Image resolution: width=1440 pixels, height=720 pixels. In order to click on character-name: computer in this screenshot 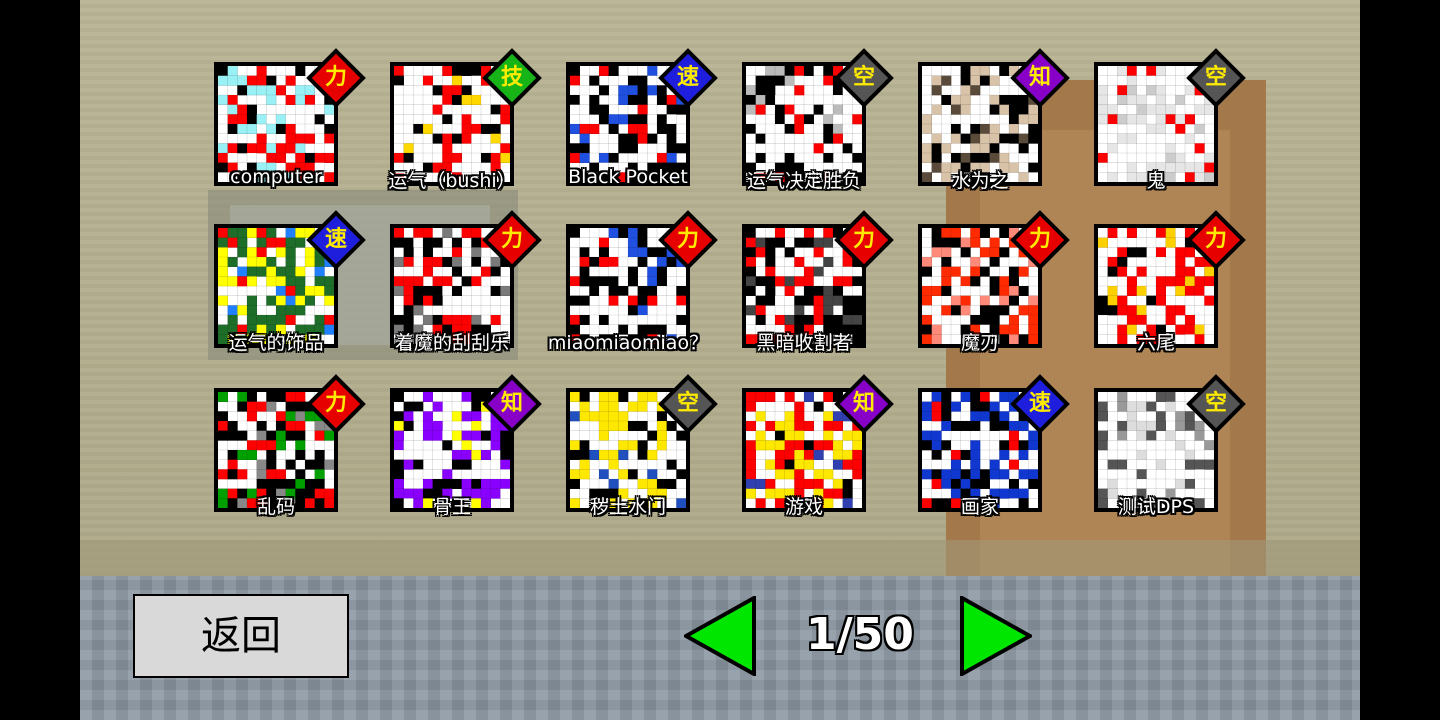, I will do `click(276, 177)`.